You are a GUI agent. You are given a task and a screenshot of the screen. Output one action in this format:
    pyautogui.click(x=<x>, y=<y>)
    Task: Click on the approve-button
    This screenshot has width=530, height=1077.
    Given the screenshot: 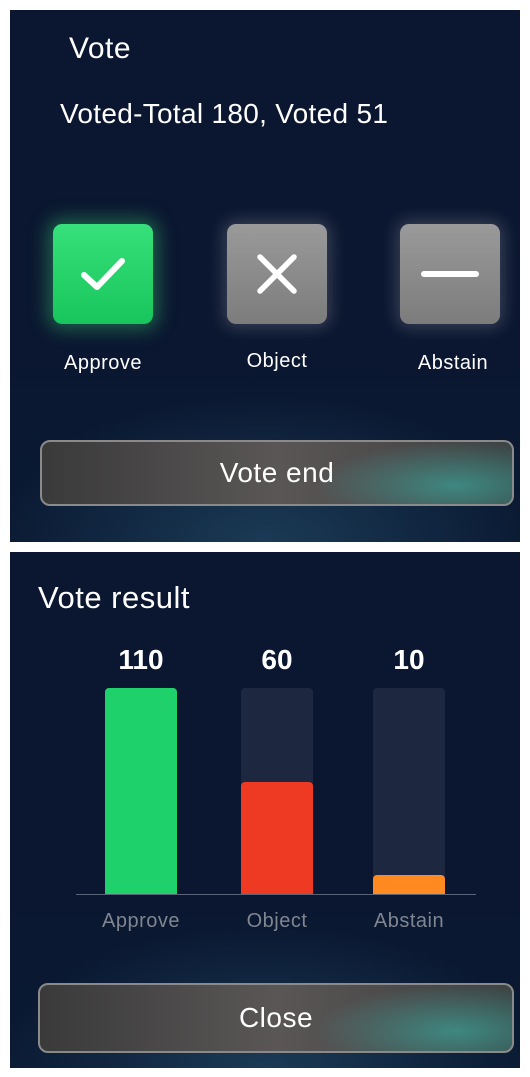 What is the action you would take?
    pyautogui.click(x=103, y=274)
    